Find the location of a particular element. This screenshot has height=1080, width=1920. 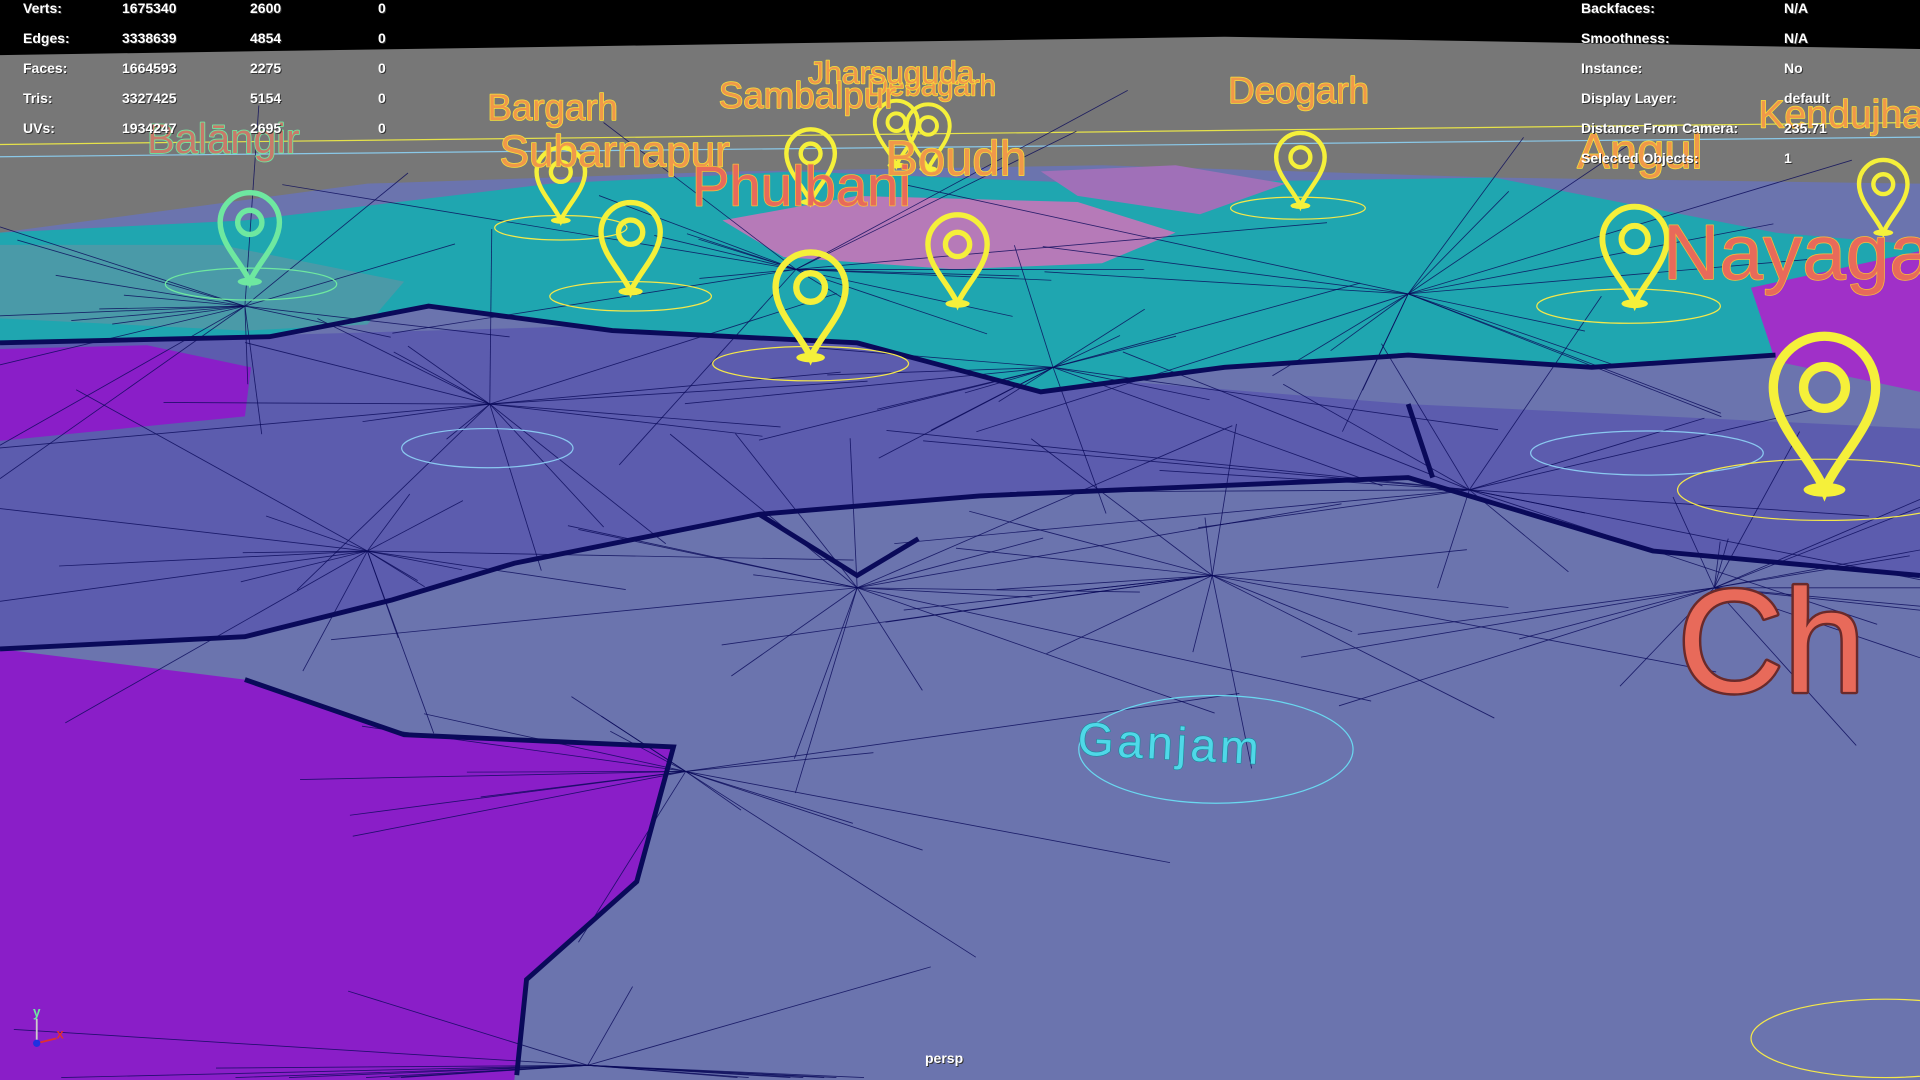

hud-total: 3338639 is located at coordinates (149, 38).